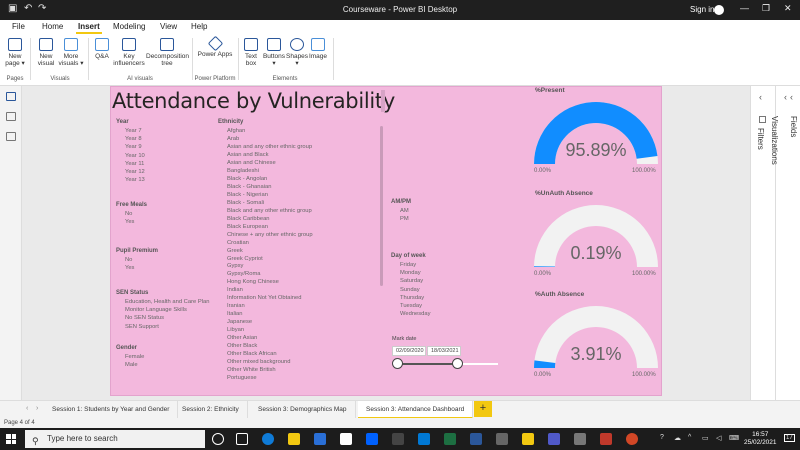 The width and height of the screenshot is (800, 450). I want to click on mark-date-start-input: 02/09/2020, so click(409, 351).